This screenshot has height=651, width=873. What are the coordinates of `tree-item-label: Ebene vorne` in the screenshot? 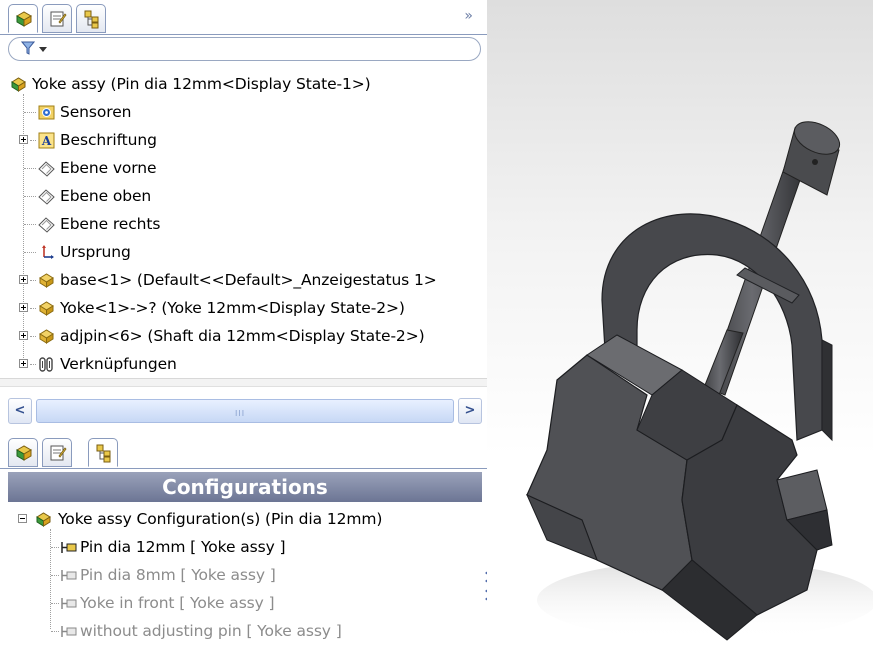 It's located at (108, 168).